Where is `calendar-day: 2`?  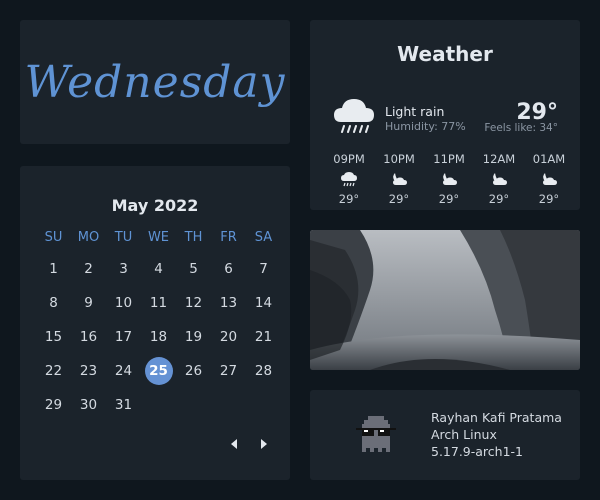
calendar-day: 2 is located at coordinates (88, 269).